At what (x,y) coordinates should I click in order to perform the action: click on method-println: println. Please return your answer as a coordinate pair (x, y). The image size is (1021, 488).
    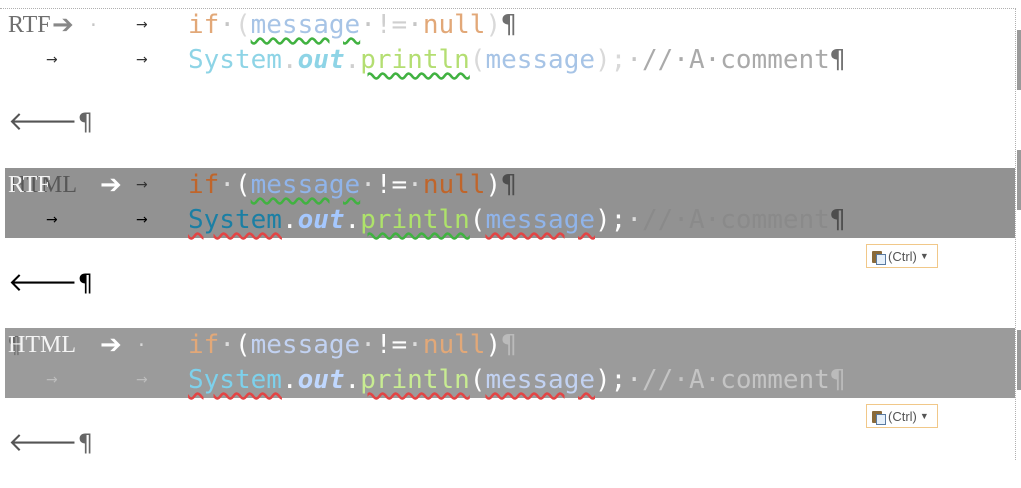
    Looking at the image, I should click on (415, 60).